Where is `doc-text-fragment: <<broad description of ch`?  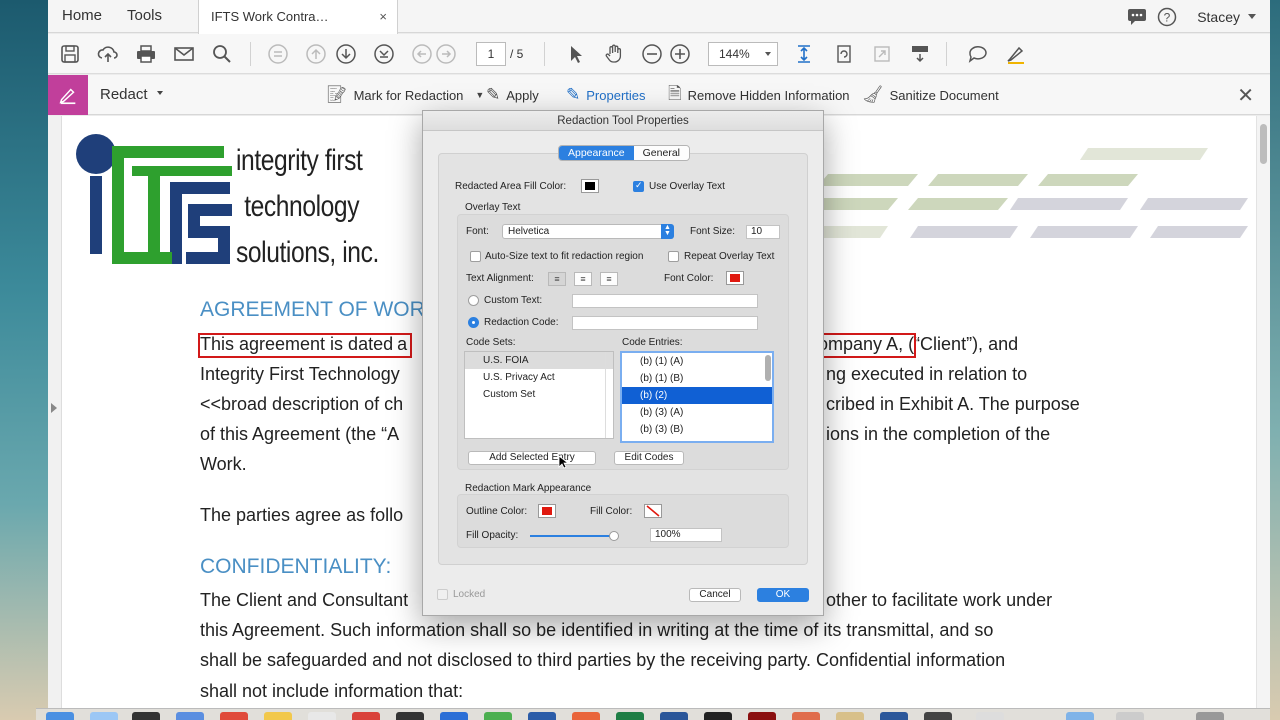 doc-text-fragment: <<broad description of ch is located at coordinates (302, 404).